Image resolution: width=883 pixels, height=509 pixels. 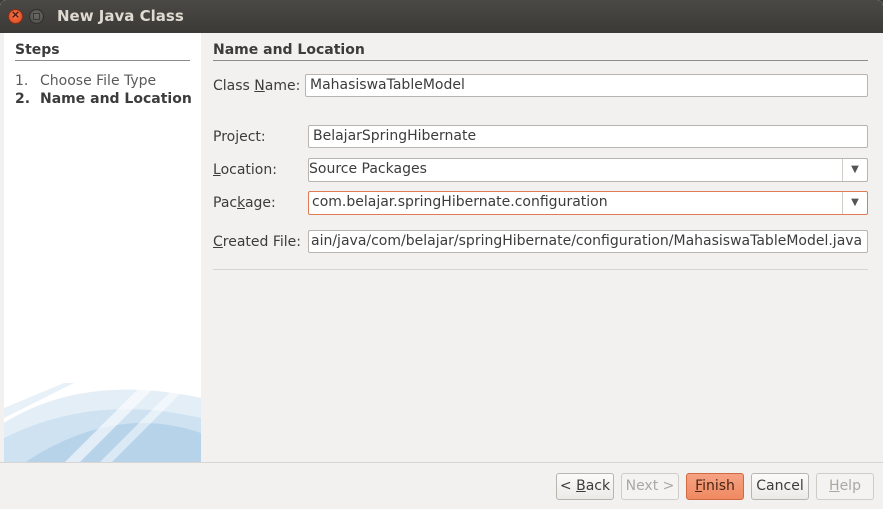 What do you see at coordinates (102, 60) in the screenshot?
I see `steps-divider` at bounding box center [102, 60].